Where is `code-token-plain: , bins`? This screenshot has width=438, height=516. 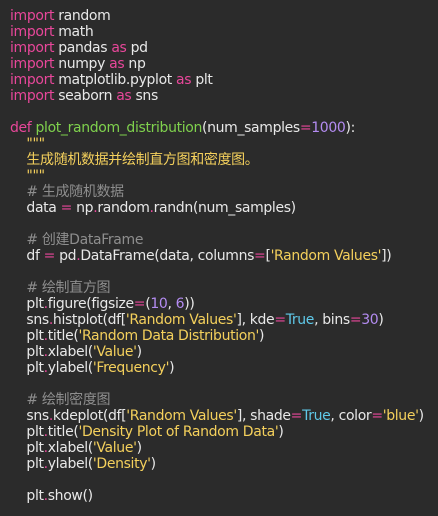 code-token-plain: , bins is located at coordinates (332, 320).